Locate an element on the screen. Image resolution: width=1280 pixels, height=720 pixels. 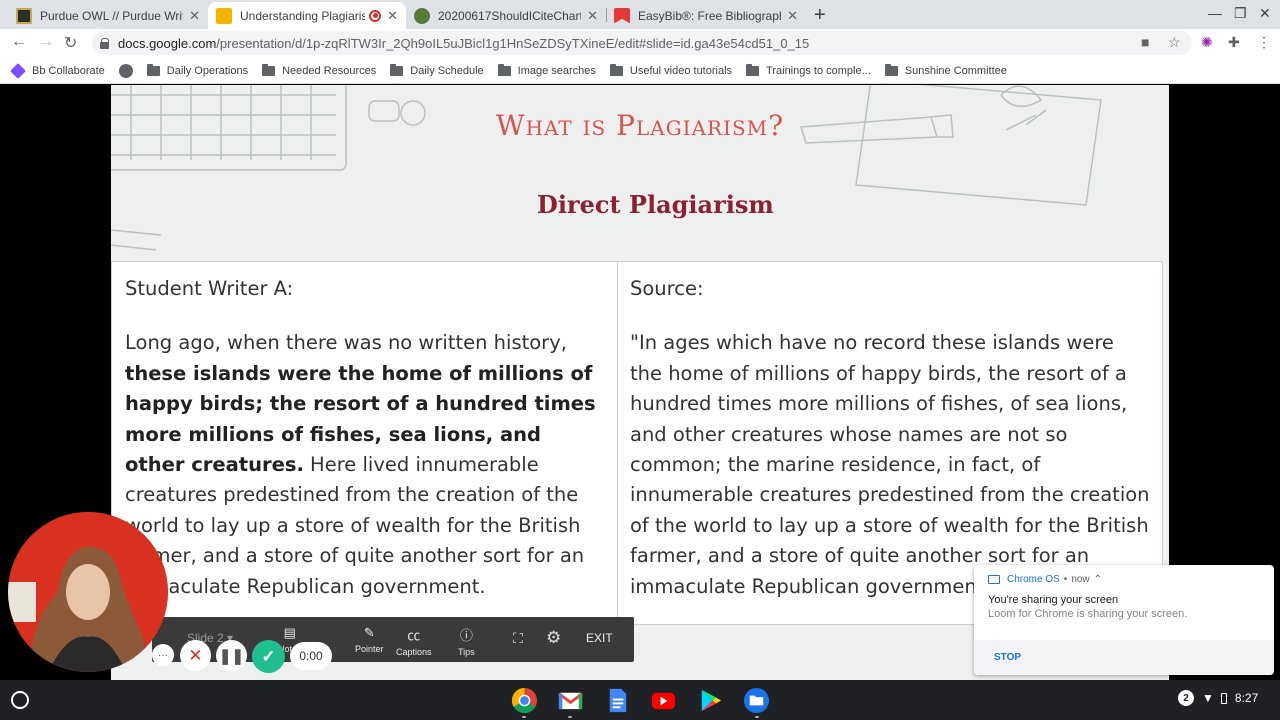
url-host: docs.google.com is located at coordinates (167, 43).